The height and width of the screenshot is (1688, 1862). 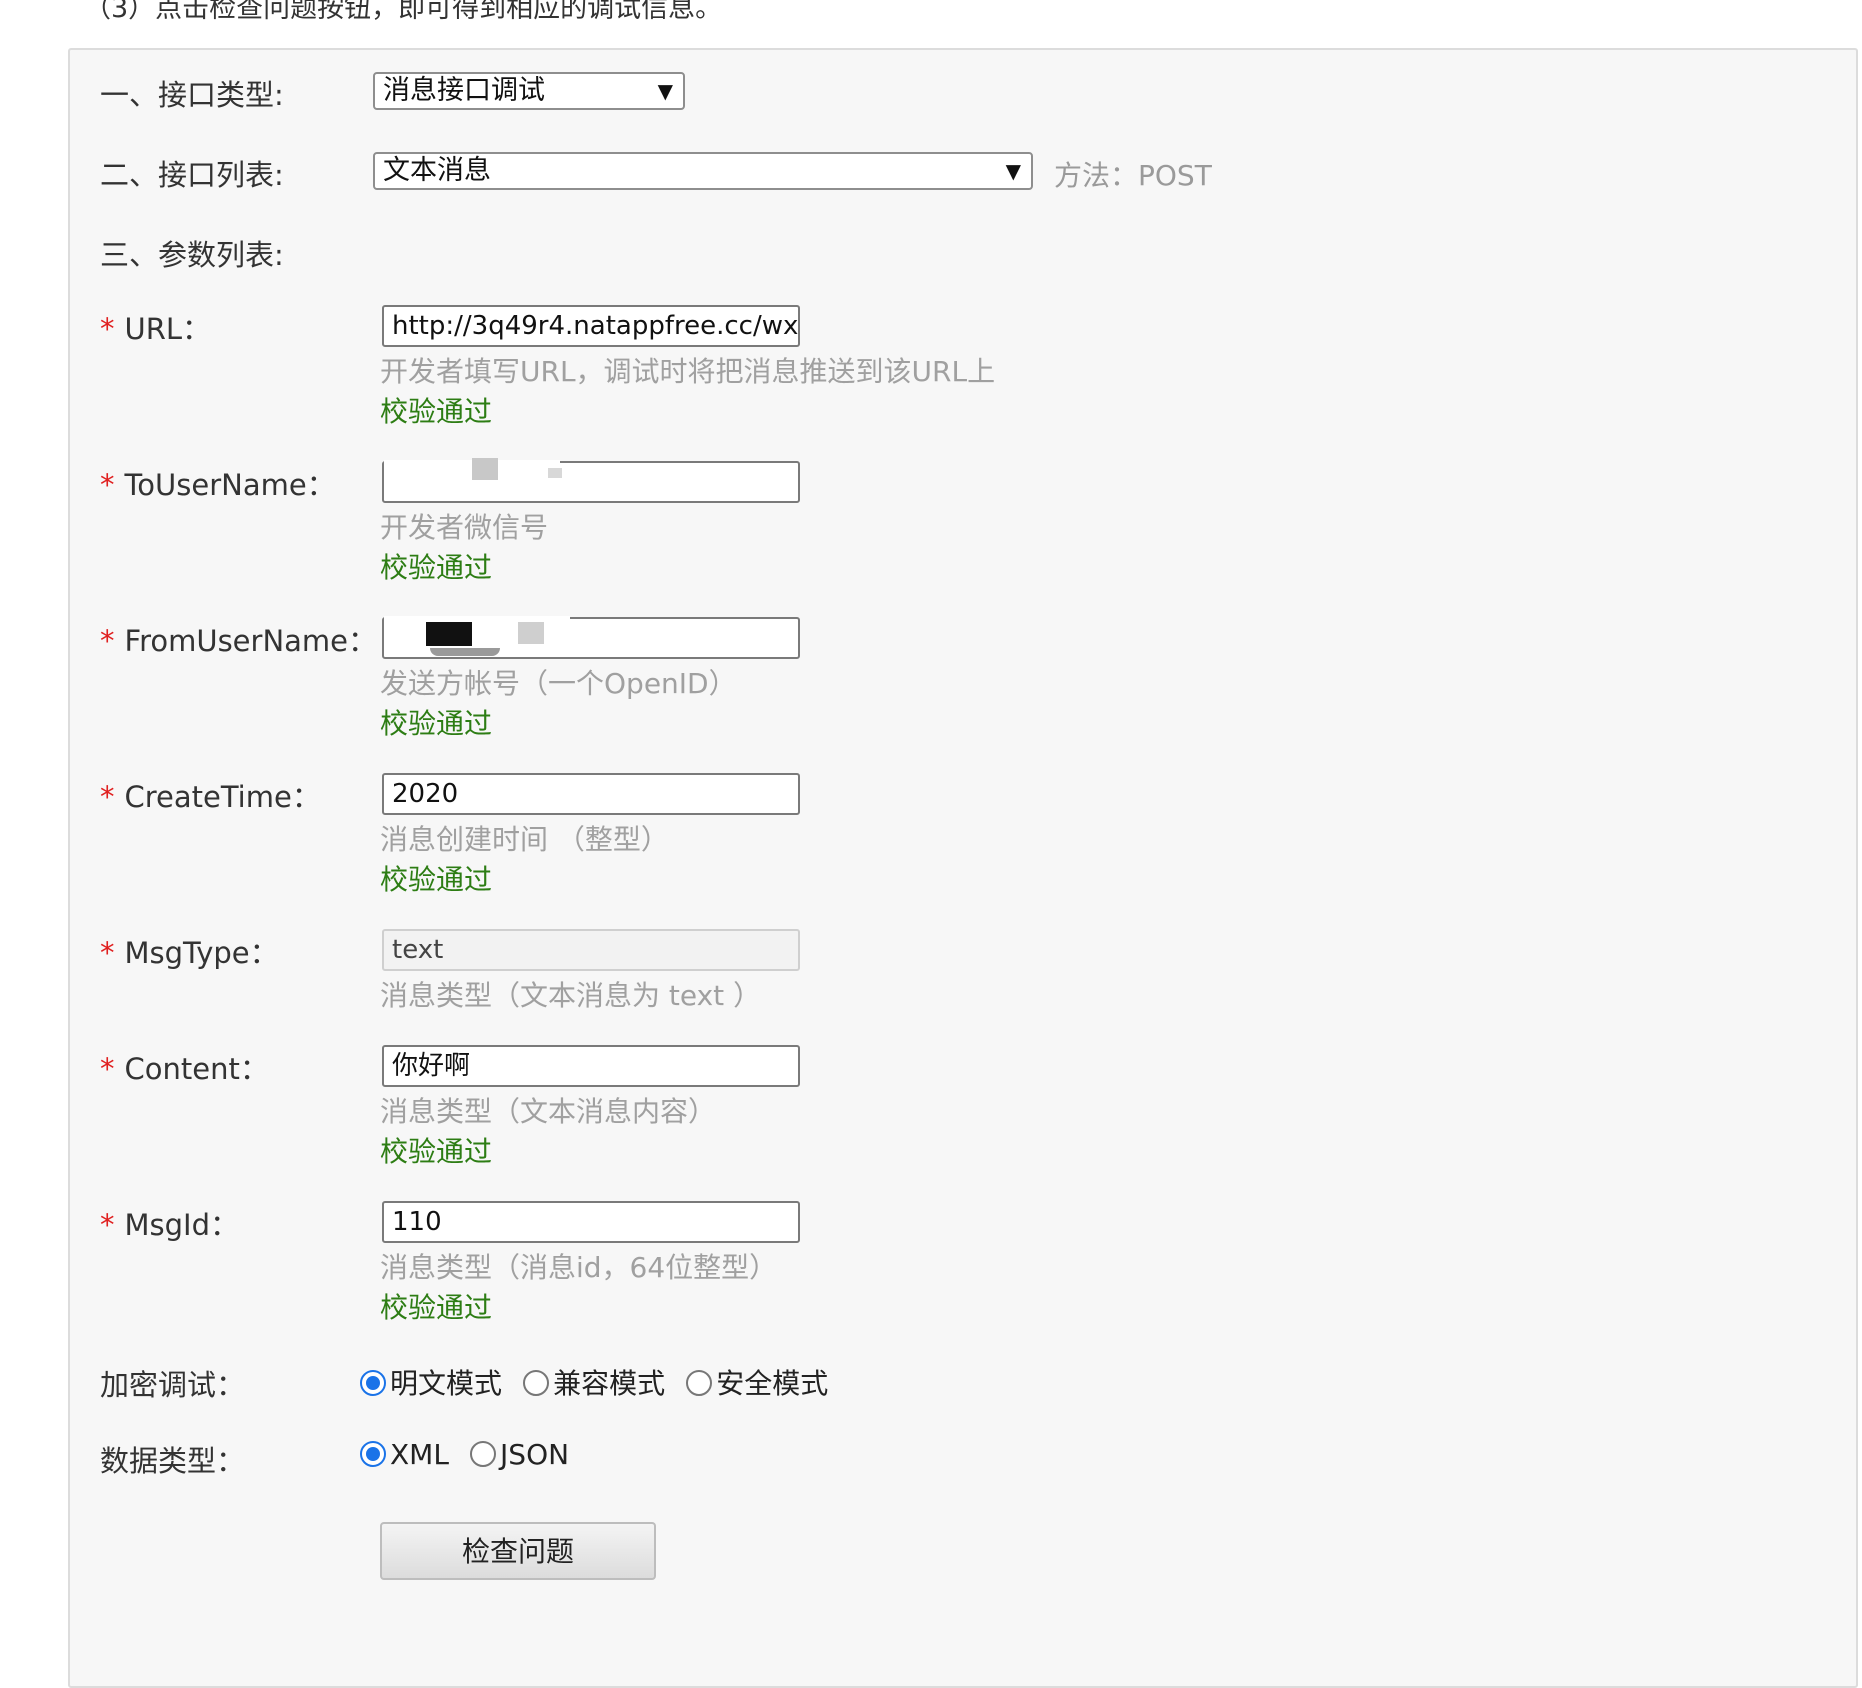 I want to click on create-time-label: * CreateTime：, so click(x=210, y=797).